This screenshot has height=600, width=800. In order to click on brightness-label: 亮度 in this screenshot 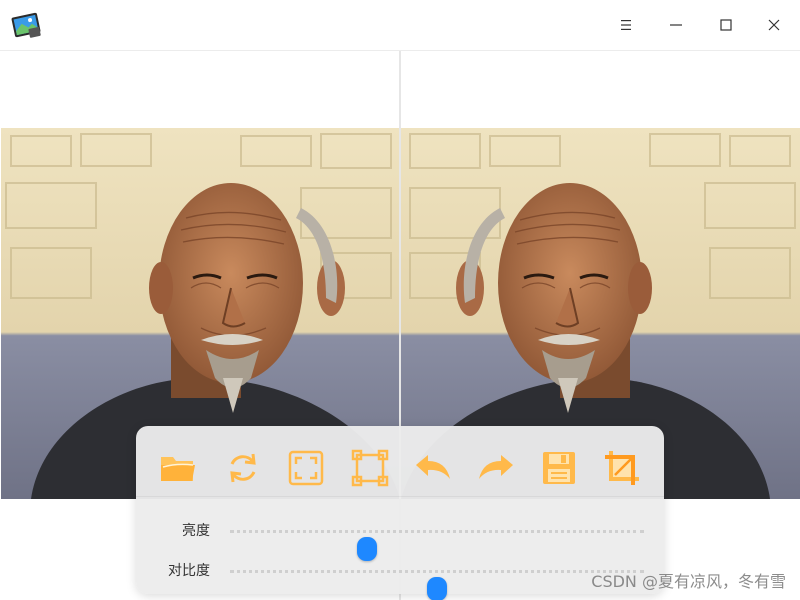, I will do `click(196, 531)`.